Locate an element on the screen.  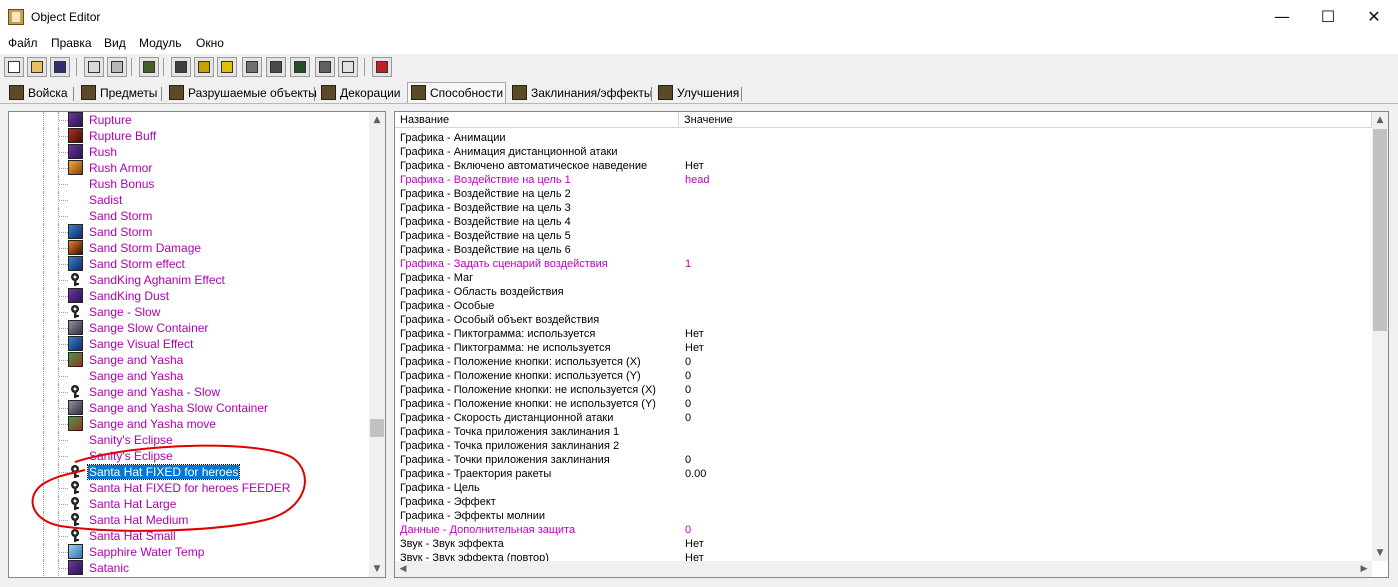
menu-window: Окно is located at coordinates (210, 43).